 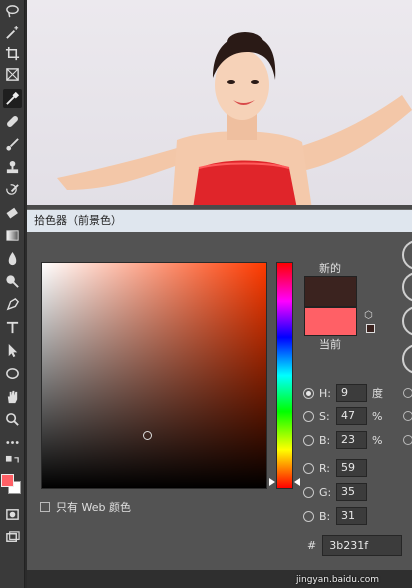 What do you see at coordinates (308, 492) in the screenshot?
I see `green-radio` at bounding box center [308, 492].